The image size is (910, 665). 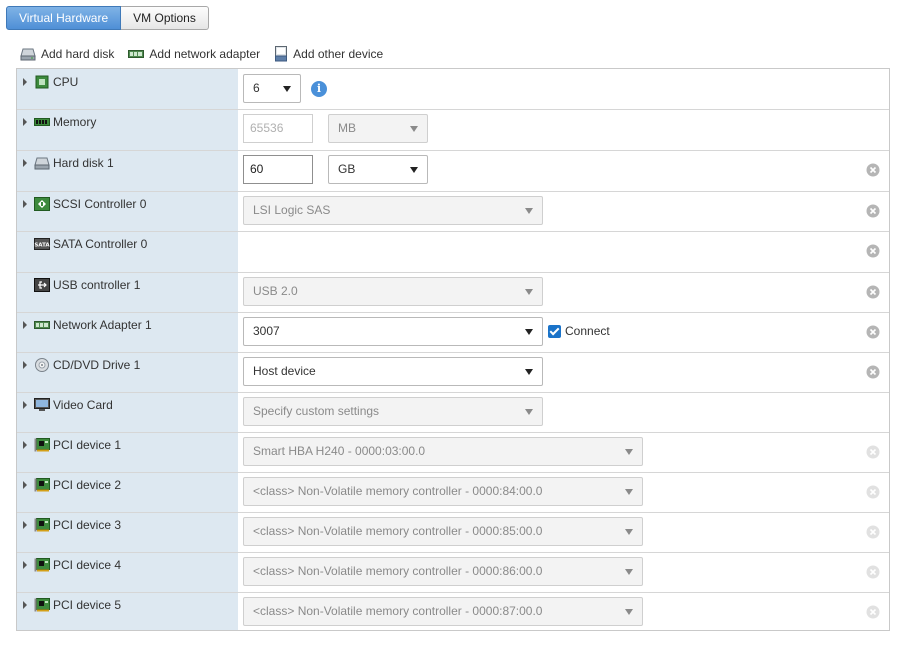 What do you see at coordinates (393, 331) in the screenshot?
I see `network-select: 3007` at bounding box center [393, 331].